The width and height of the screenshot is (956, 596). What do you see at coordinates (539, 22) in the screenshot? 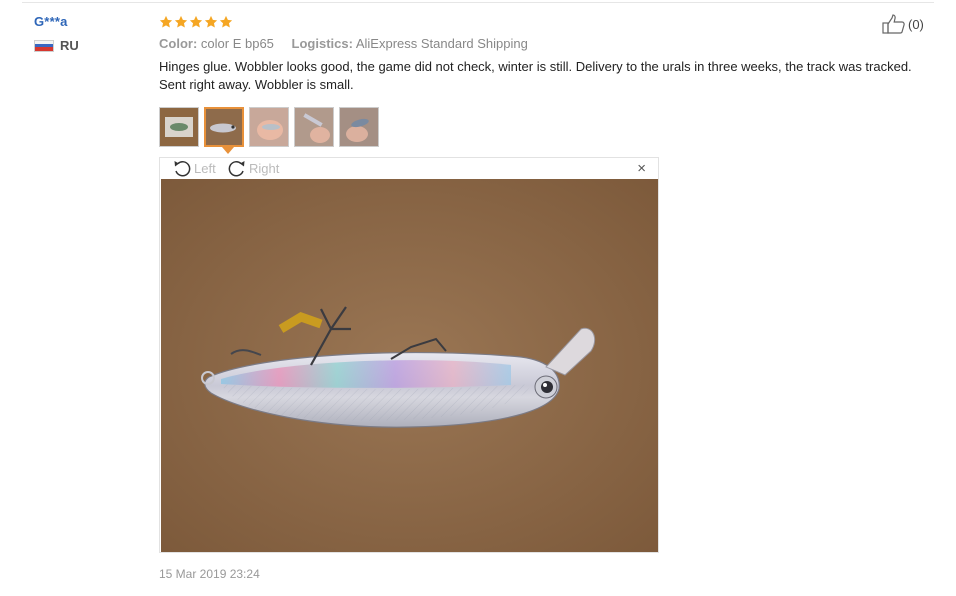
I see `star-rating` at bounding box center [539, 22].